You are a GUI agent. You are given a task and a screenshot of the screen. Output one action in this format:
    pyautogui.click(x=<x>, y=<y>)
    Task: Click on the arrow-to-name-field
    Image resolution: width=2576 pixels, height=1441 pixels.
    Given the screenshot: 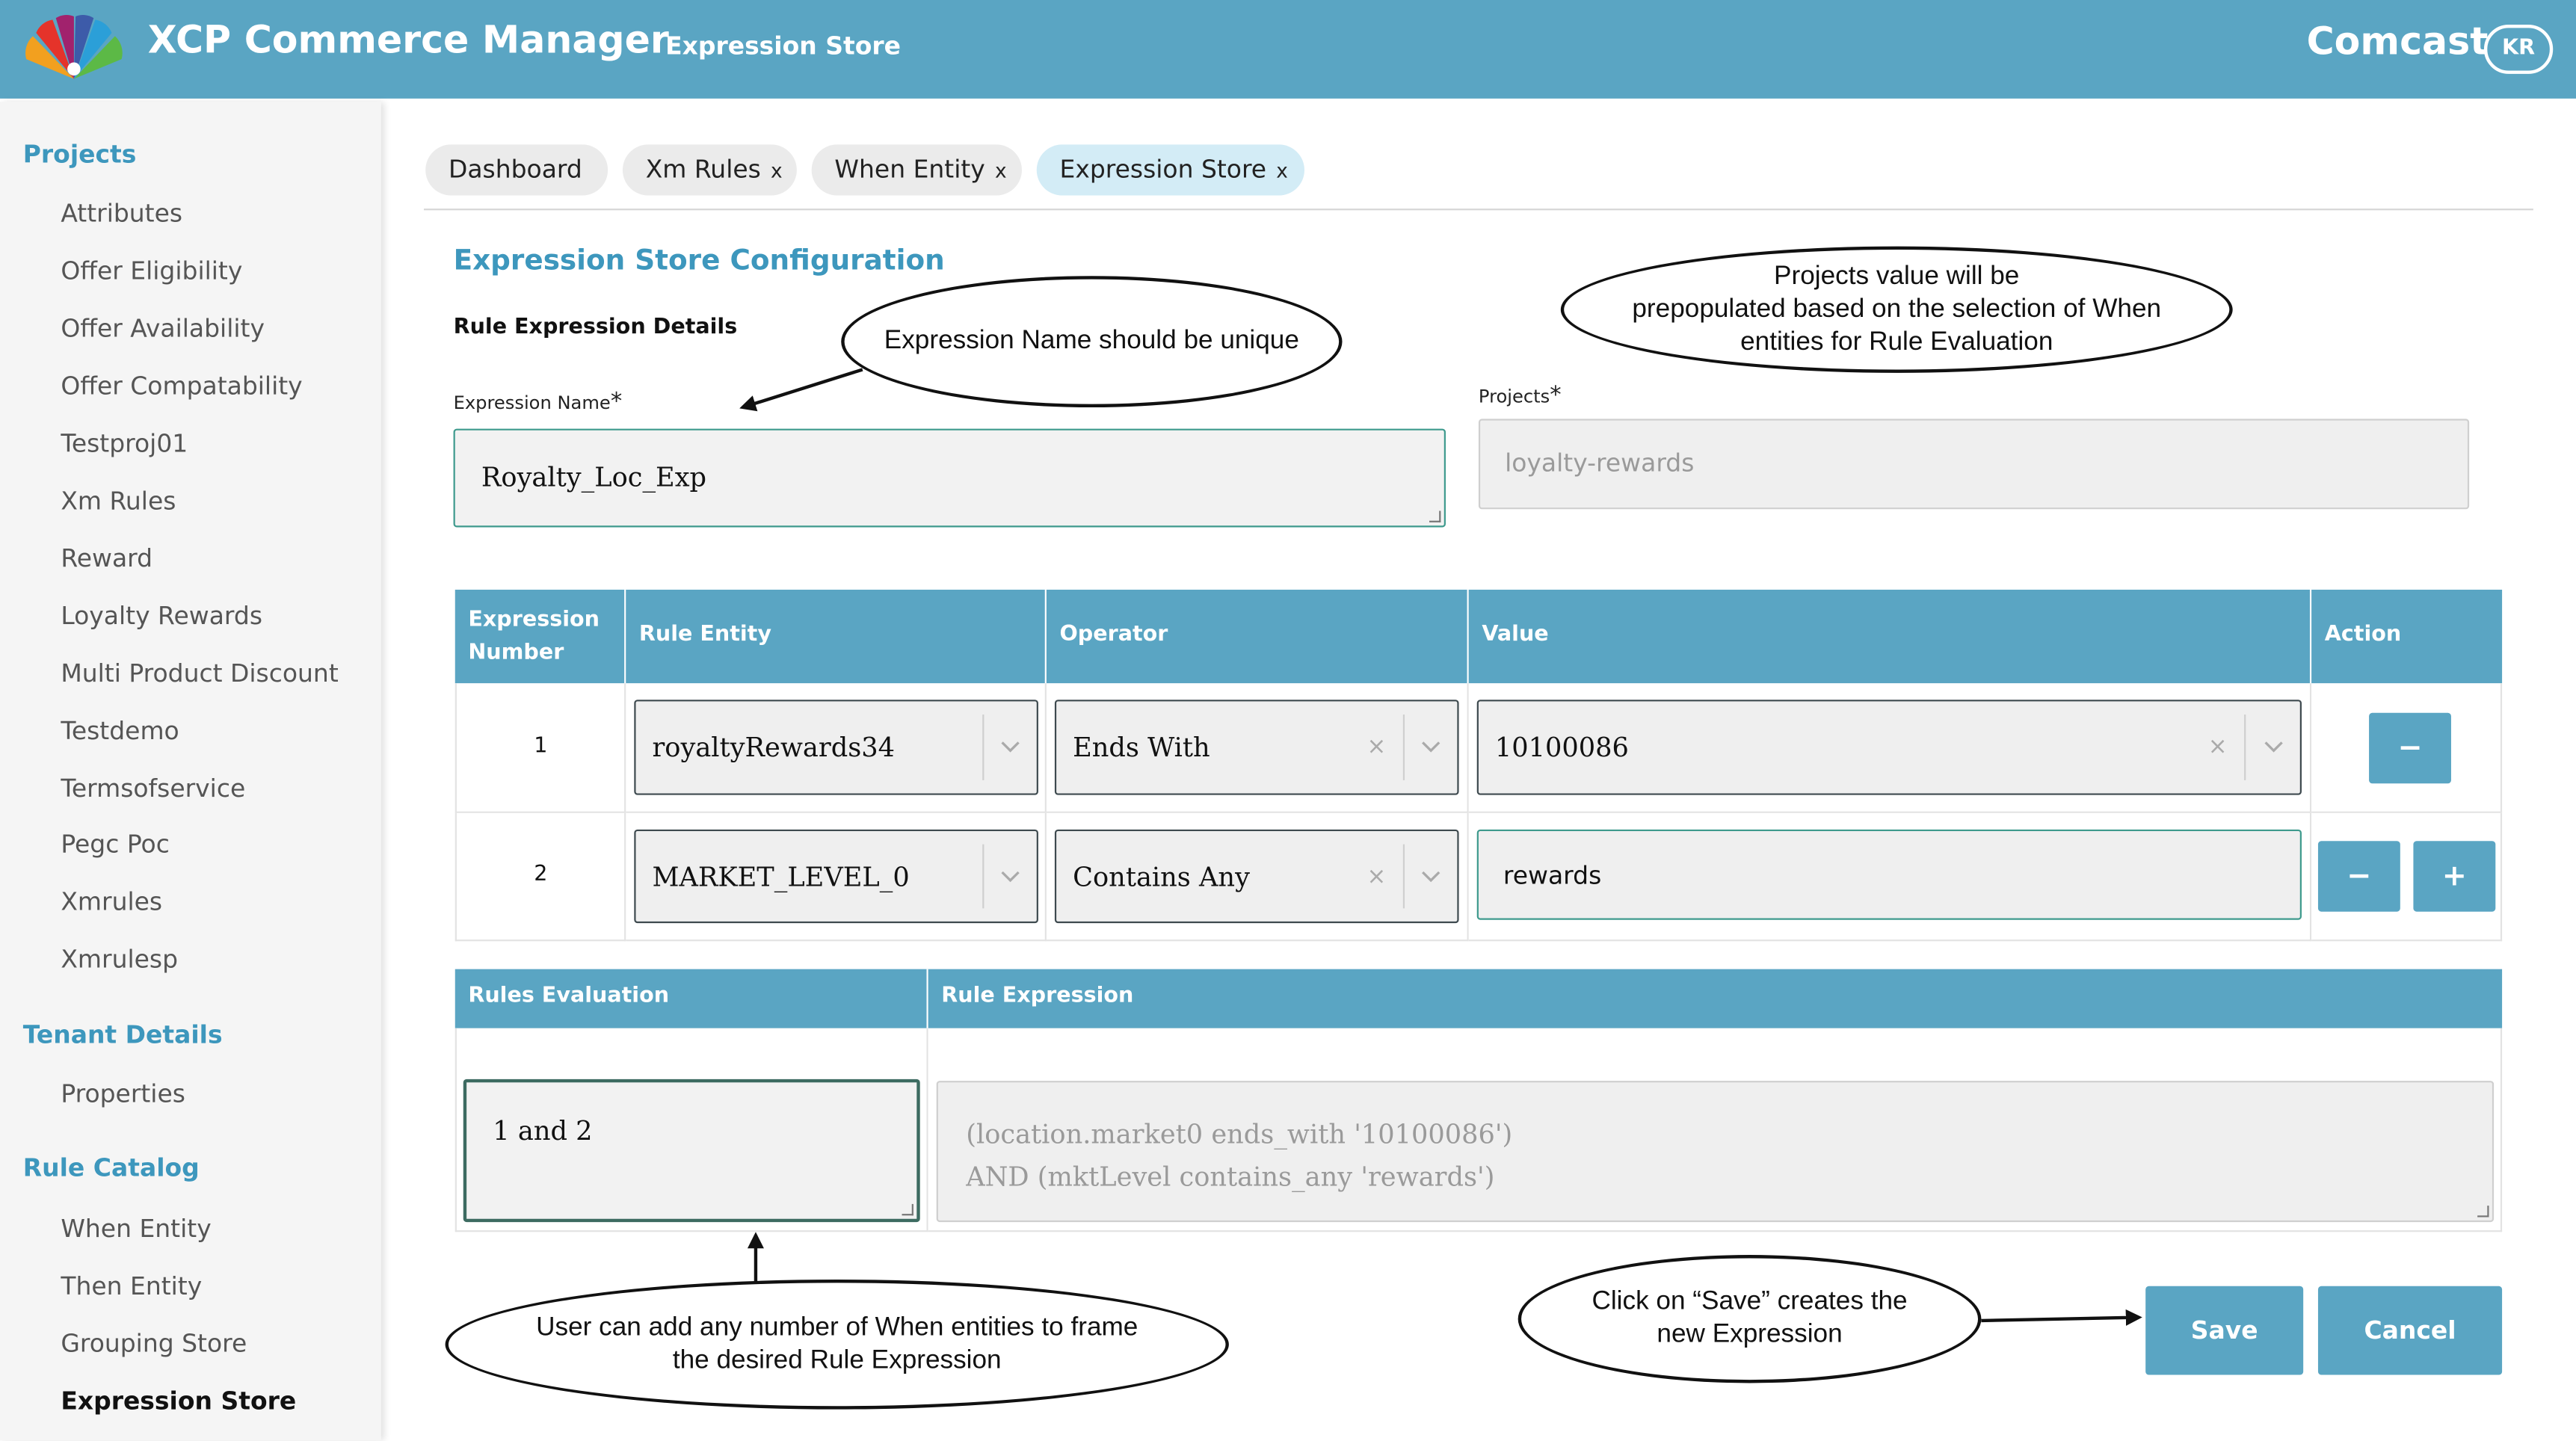 What is the action you would take?
    pyautogui.click(x=801, y=390)
    